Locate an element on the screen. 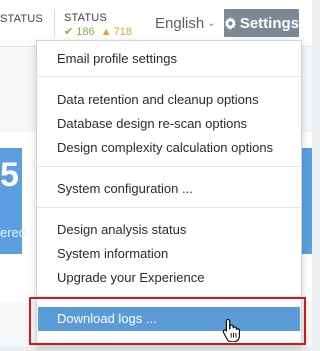 The height and width of the screenshot is (351, 320). hand-pointer-icon is located at coordinates (231, 330).